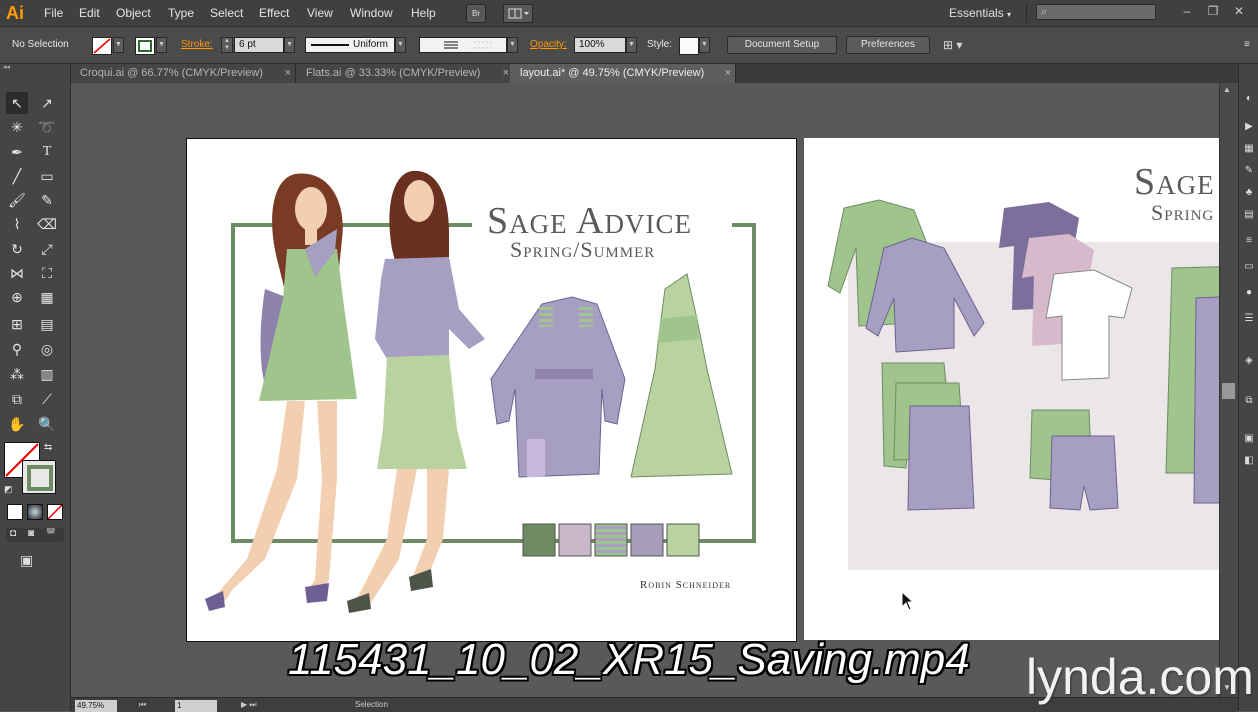 This screenshot has width=1258, height=712. I want to click on preferences-button: Preferences, so click(888, 45).